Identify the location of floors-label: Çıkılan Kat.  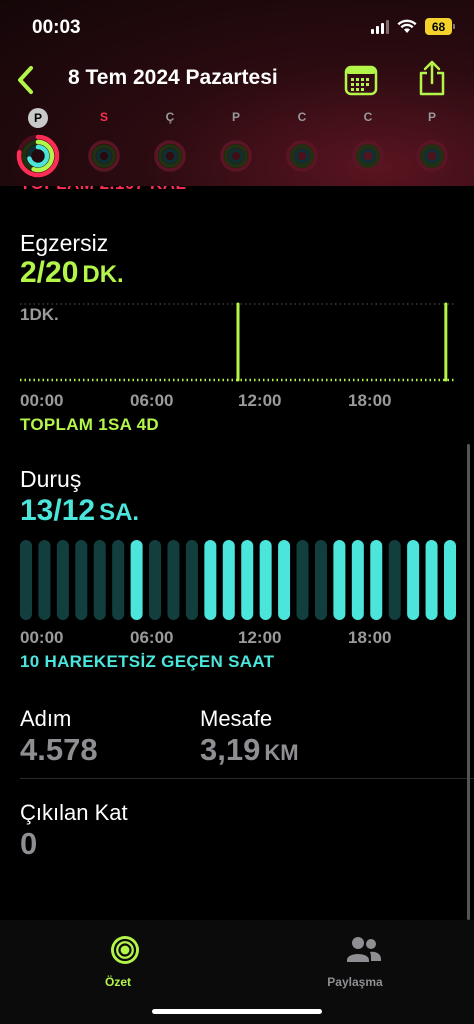
(74, 812).